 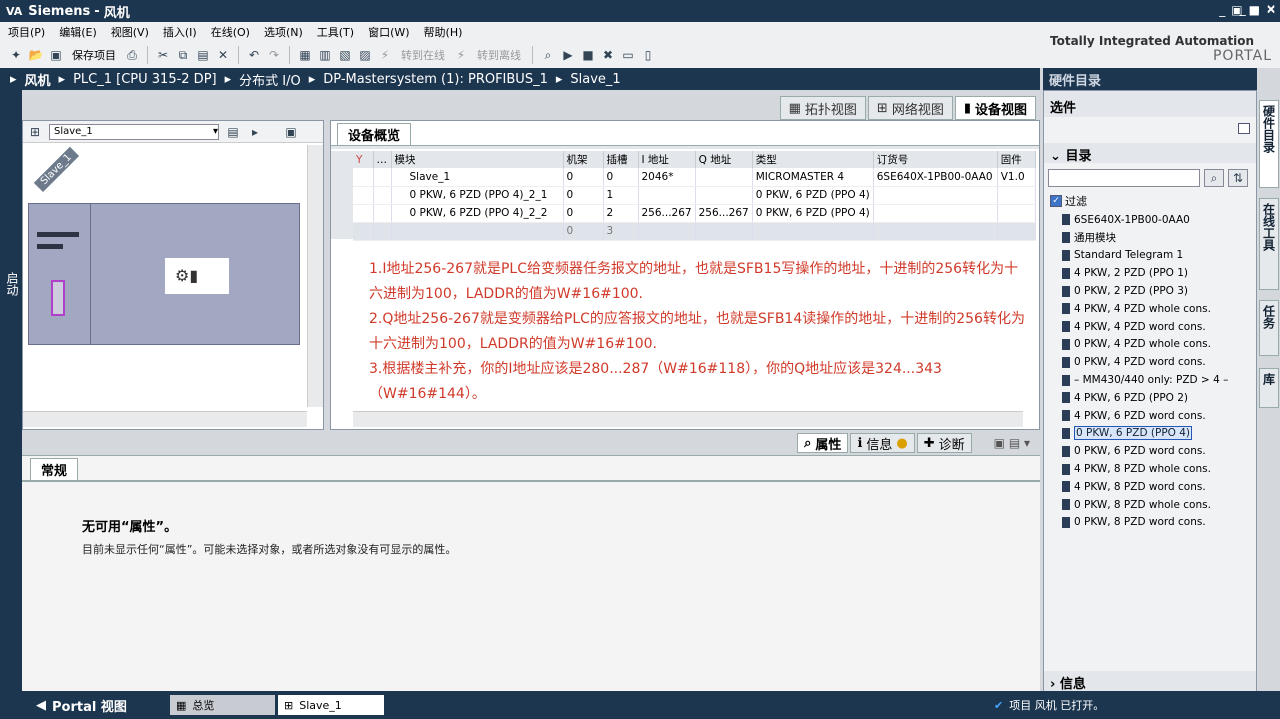 I want to click on tab-device-overview: 设备概览, so click(x=374, y=134).